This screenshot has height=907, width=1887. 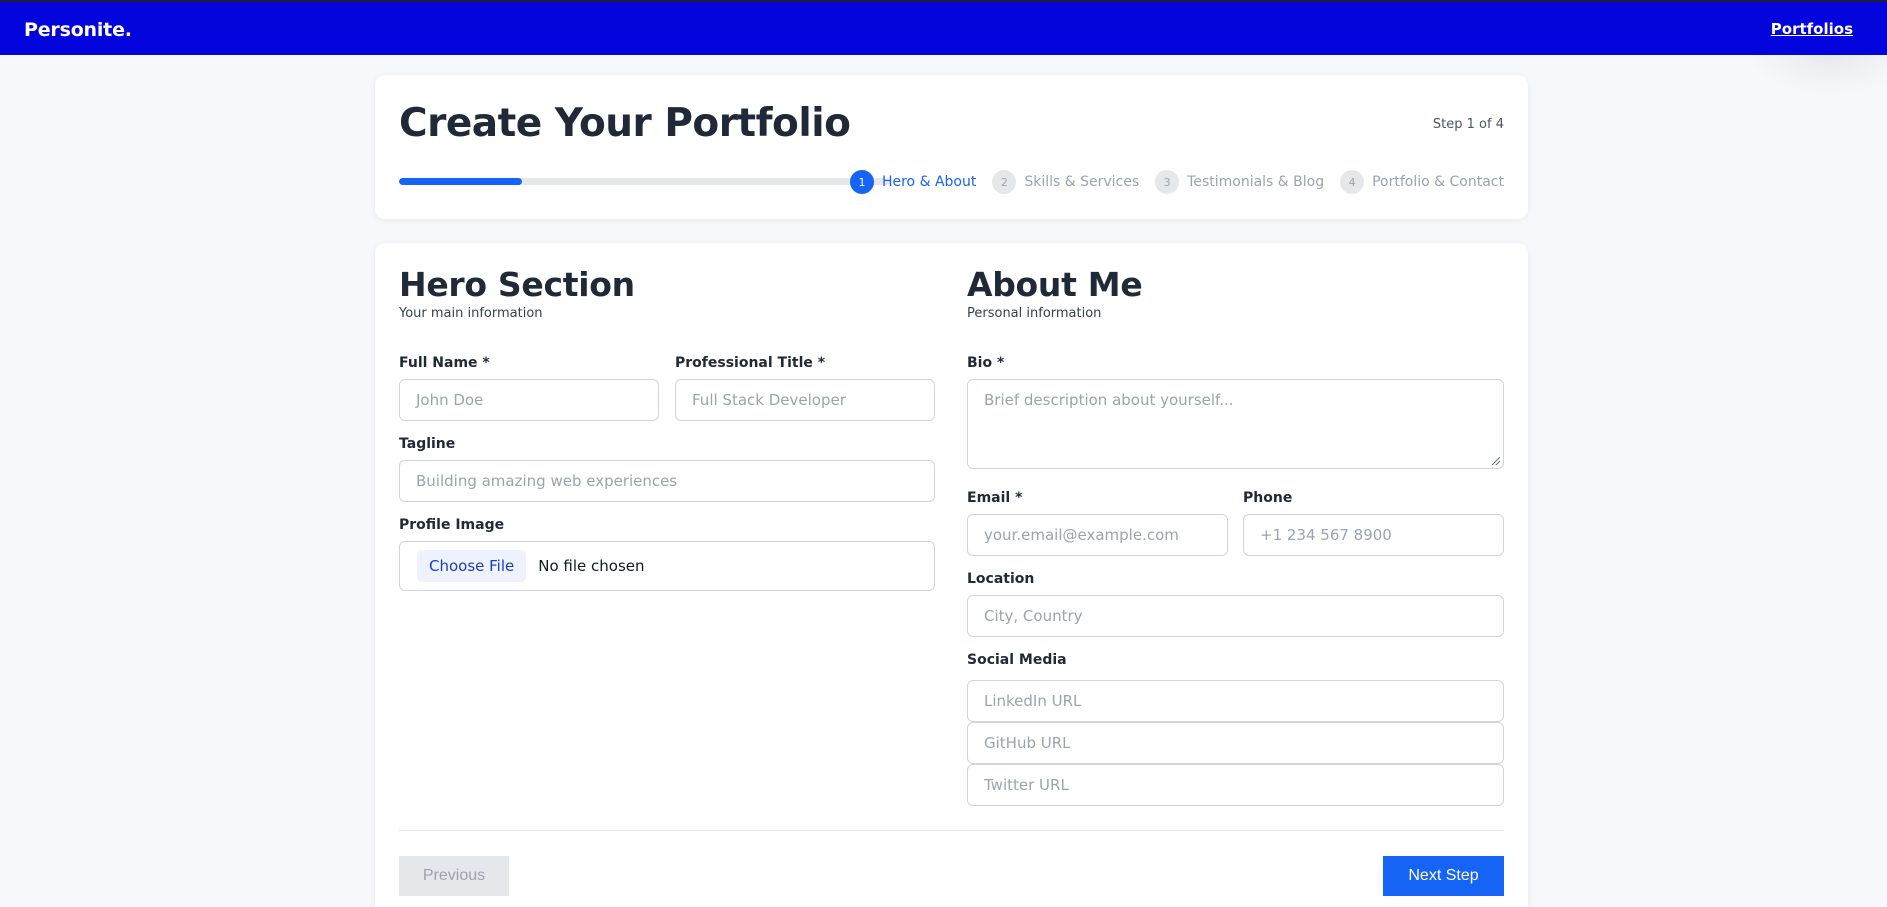 What do you see at coordinates (1443, 876) in the screenshot?
I see `next-step-button: Next Step` at bounding box center [1443, 876].